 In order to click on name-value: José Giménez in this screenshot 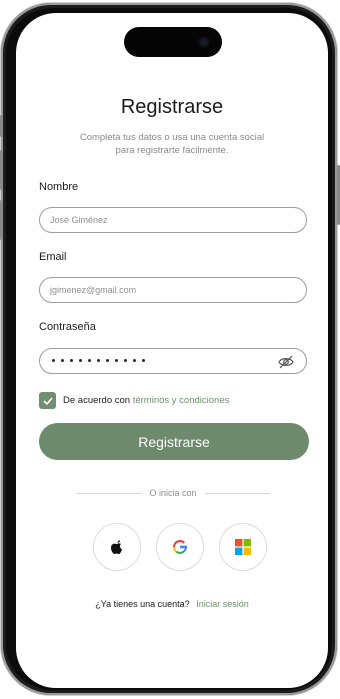, I will do `click(79, 220)`.